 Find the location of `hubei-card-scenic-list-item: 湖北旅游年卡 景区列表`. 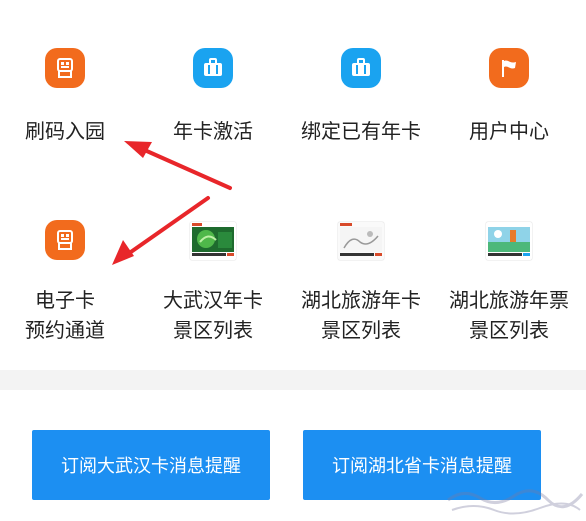

hubei-card-scenic-list-item: 湖北旅游年卡 景区列表 is located at coordinates (361, 283).